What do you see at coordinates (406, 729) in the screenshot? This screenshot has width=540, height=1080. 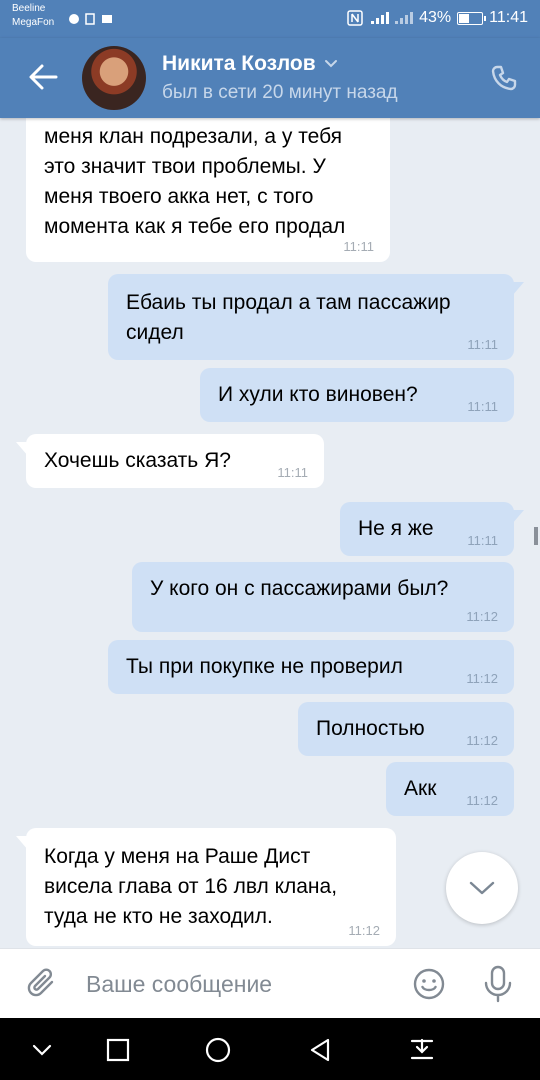 I see `message-outgoing: Полностью 11:12` at bounding box center [406, 729].